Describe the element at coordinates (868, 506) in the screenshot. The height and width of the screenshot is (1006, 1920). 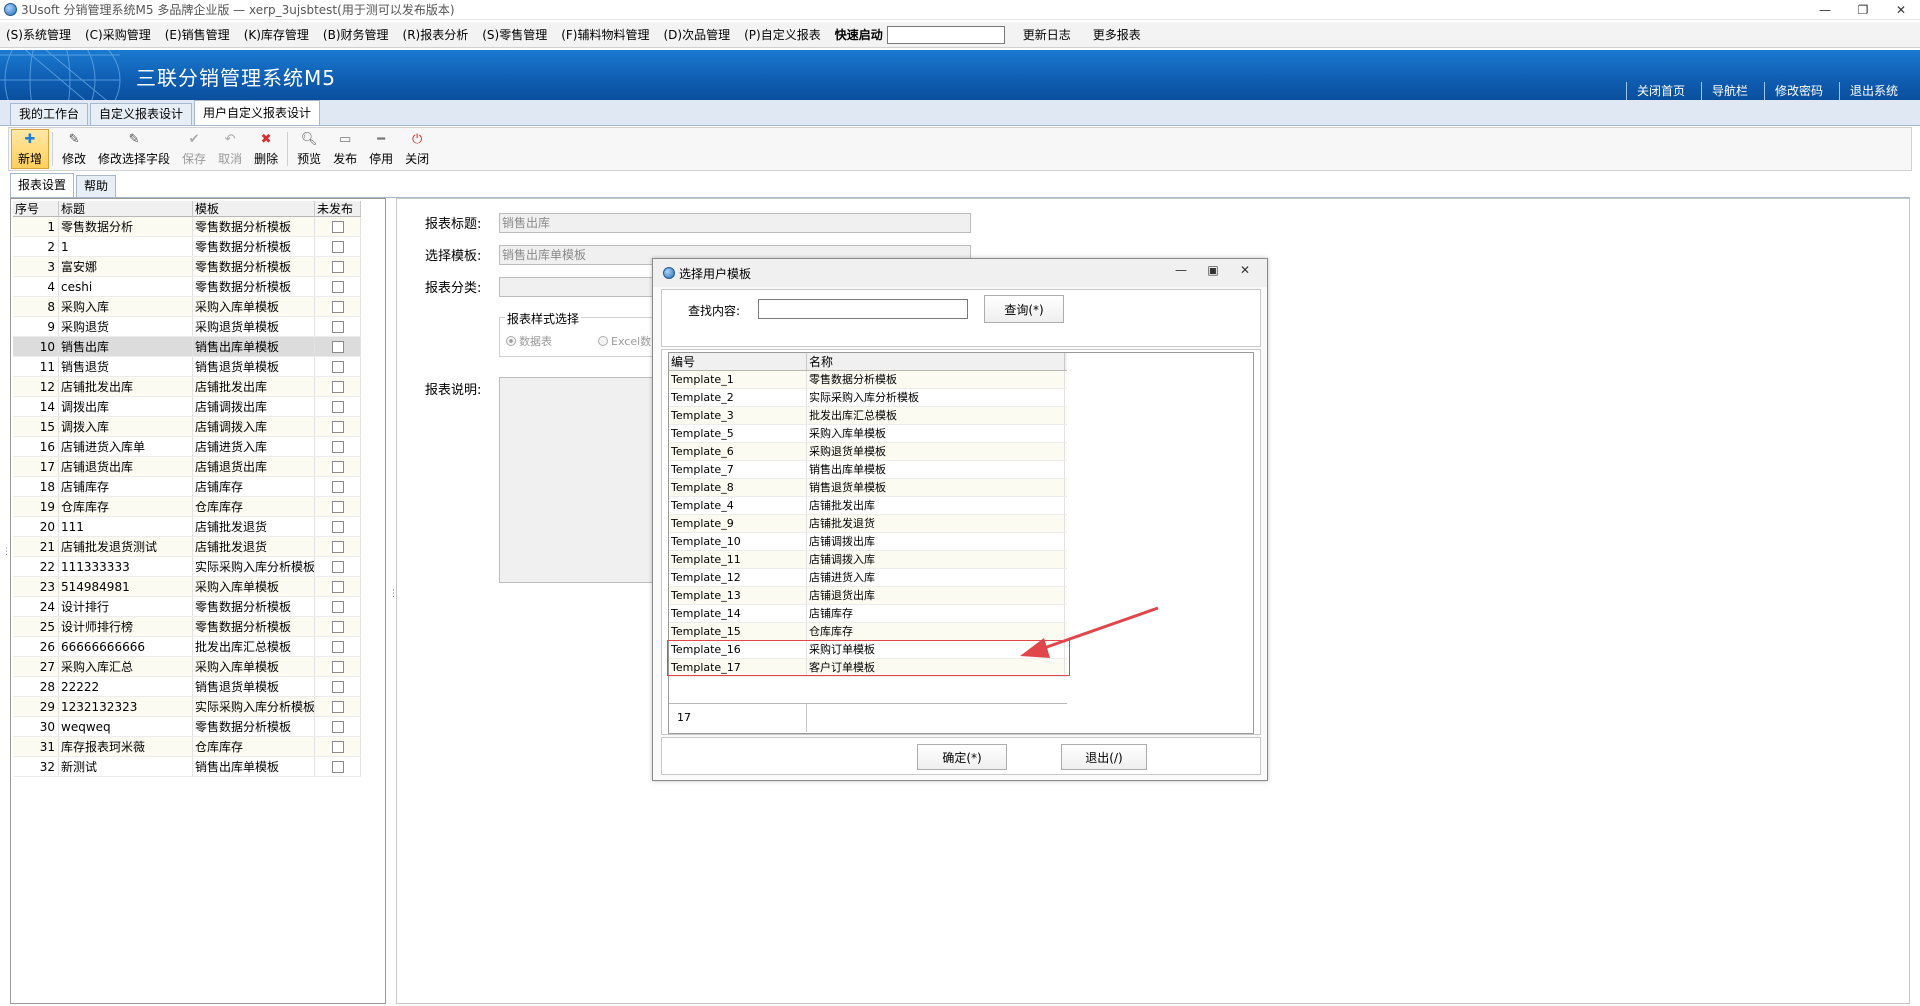
I see `template-row: Template_4 店铺批发出库` at that location.